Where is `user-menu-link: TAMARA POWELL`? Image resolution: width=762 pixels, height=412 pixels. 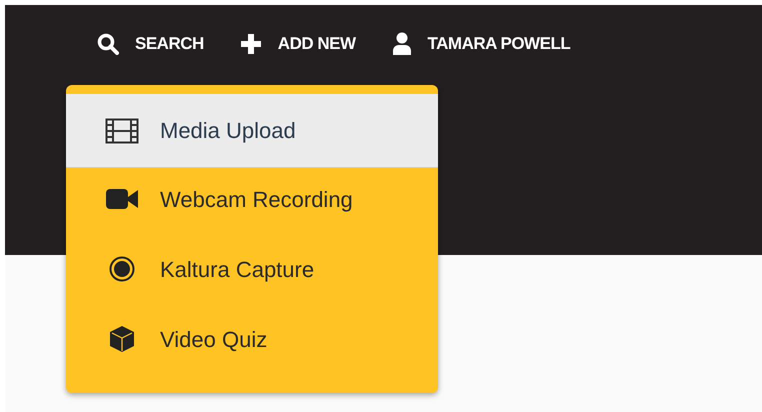
user-menu-link: TAMARA POWELL is located at coordinates (481, 43).